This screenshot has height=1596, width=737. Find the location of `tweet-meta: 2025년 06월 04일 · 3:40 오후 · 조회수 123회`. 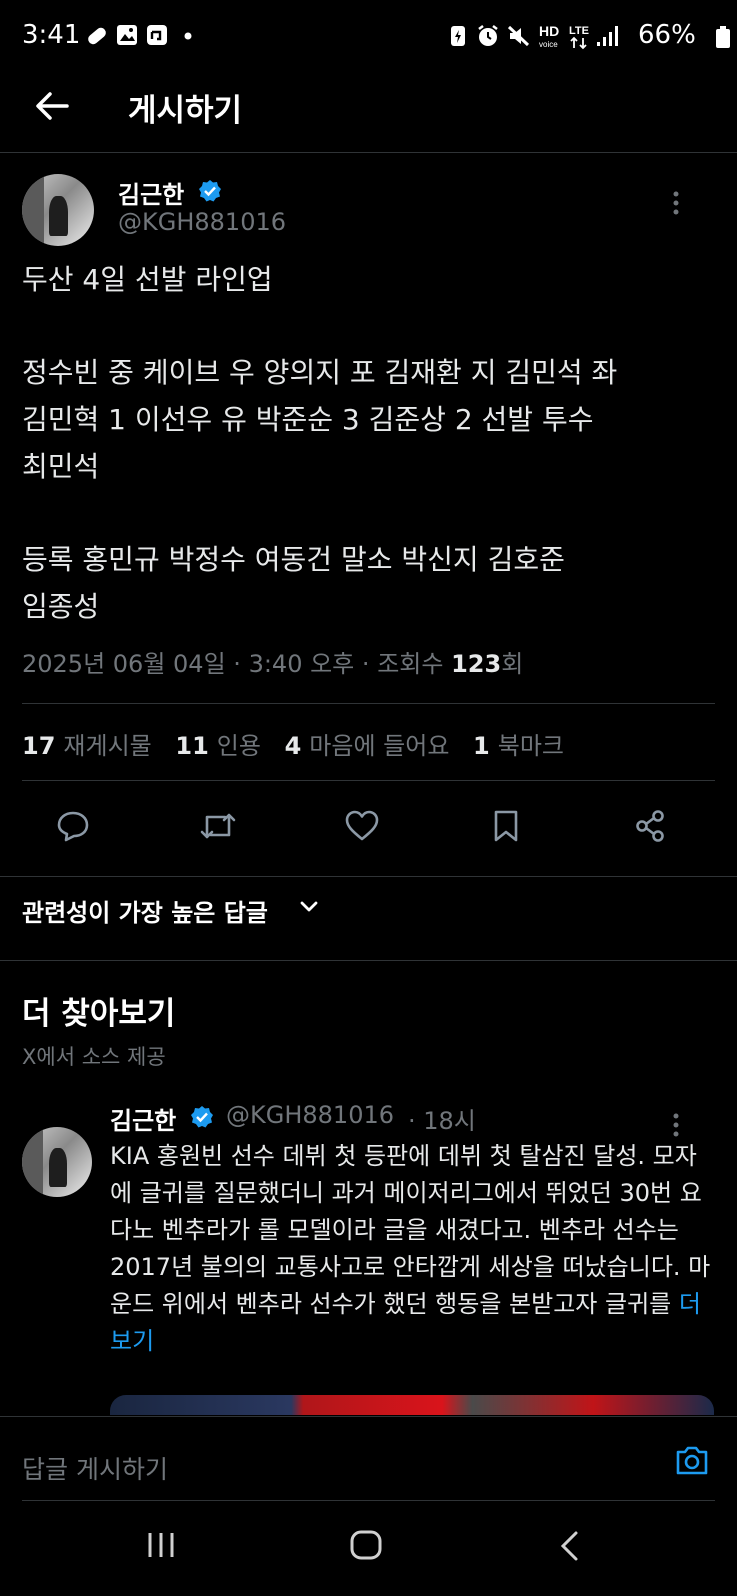

tweet-meta: 2025년 06월 04일 · 3:40 오후 · 조회수 123회 is located at coordinates (272, 661).